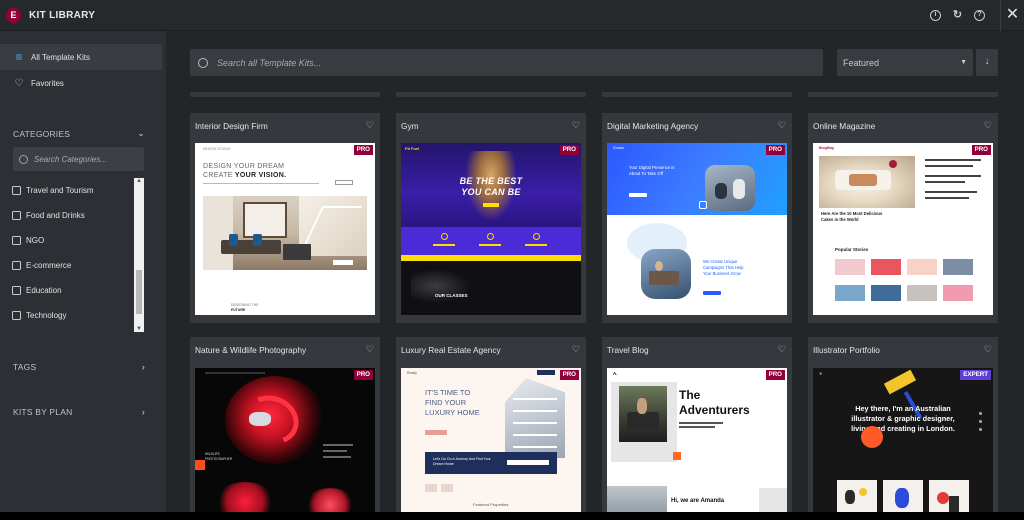 The height and width of the screenshot is (520, 1024). Describe the element at coordinates (491, 241) in the screenshot. I see `preview-features-band` at that location.